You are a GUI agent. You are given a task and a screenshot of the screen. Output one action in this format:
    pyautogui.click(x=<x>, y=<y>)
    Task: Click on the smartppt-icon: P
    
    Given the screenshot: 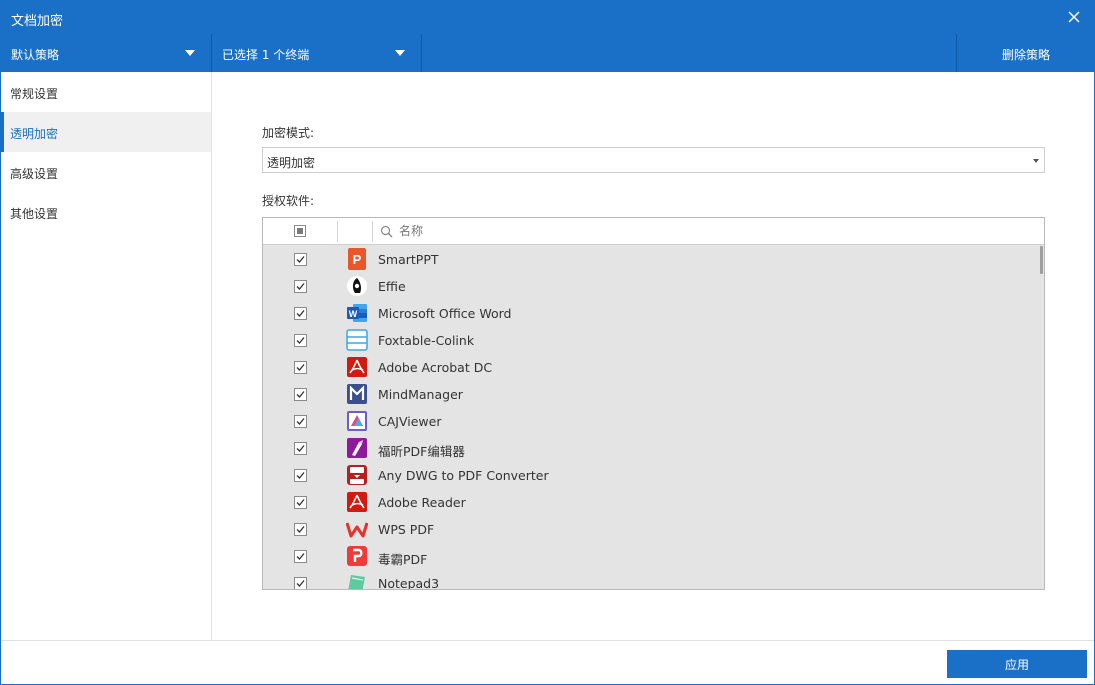 What is the action you would take?
    pyautogui.click(x=357, y=259)
    